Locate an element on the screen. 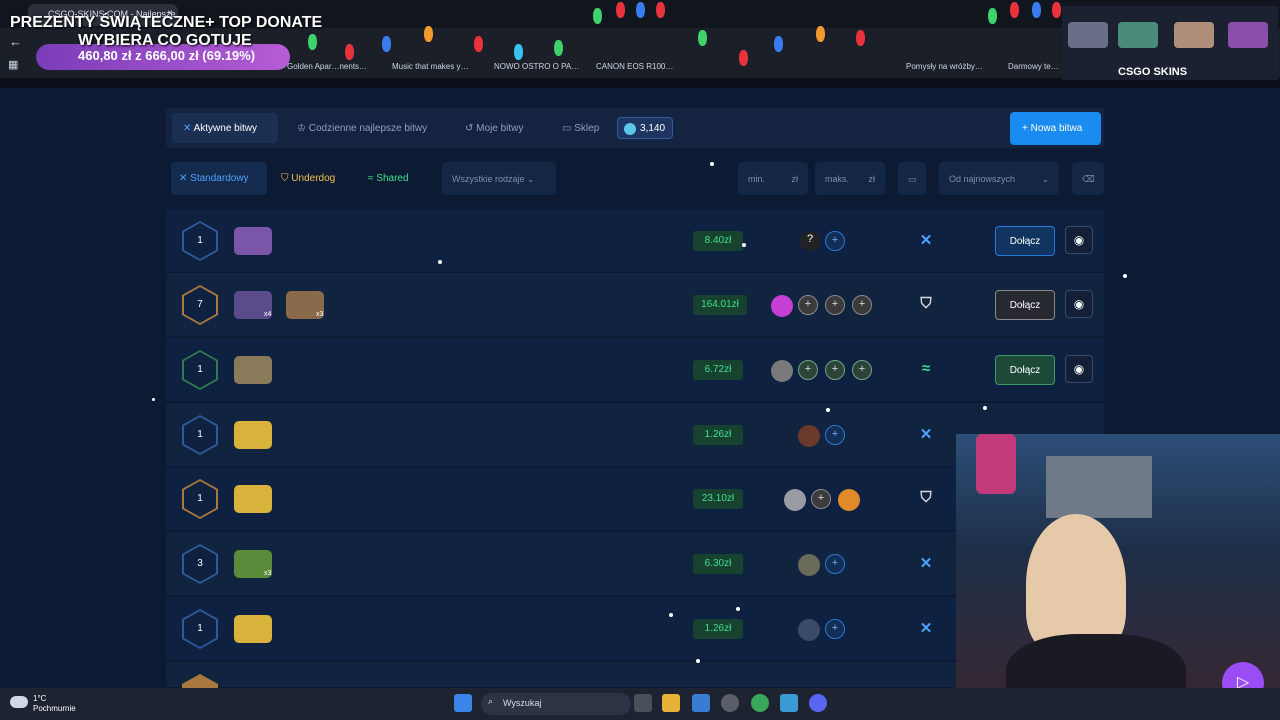  donation-amount: 460,80 zł z 666,00 zł (69.19%) is located at coordinates (167, 55).